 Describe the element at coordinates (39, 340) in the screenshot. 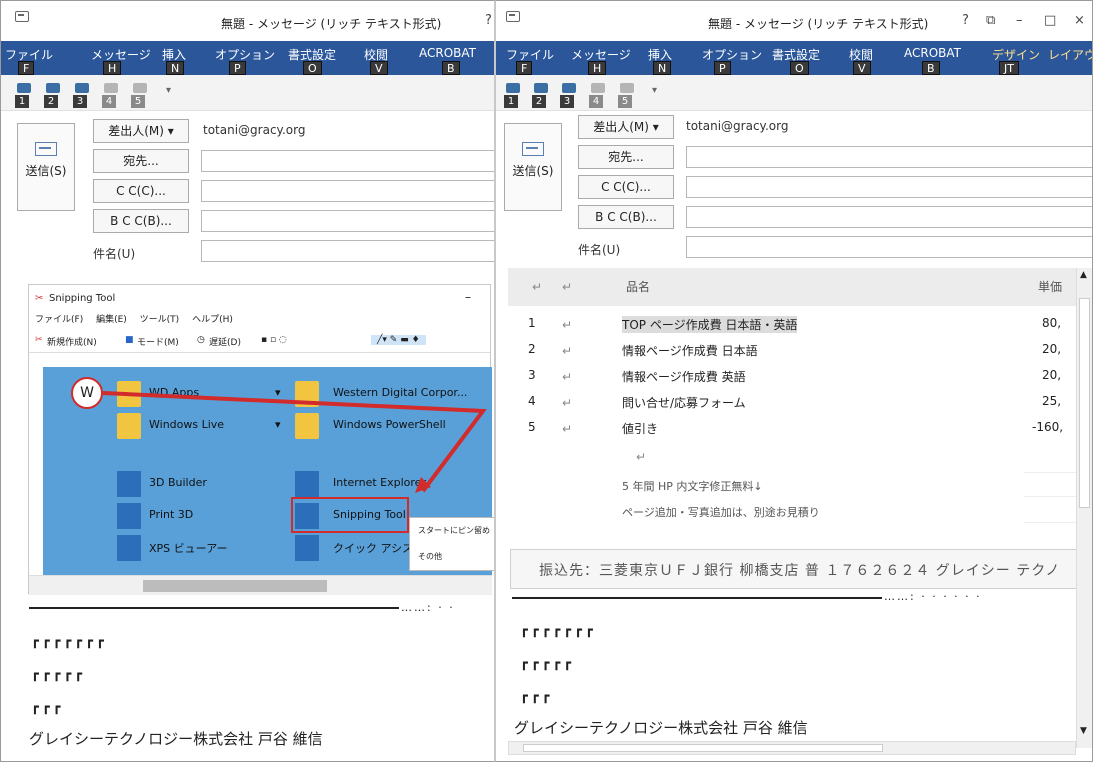

I see `snip-new-icon: ✂` at that location.